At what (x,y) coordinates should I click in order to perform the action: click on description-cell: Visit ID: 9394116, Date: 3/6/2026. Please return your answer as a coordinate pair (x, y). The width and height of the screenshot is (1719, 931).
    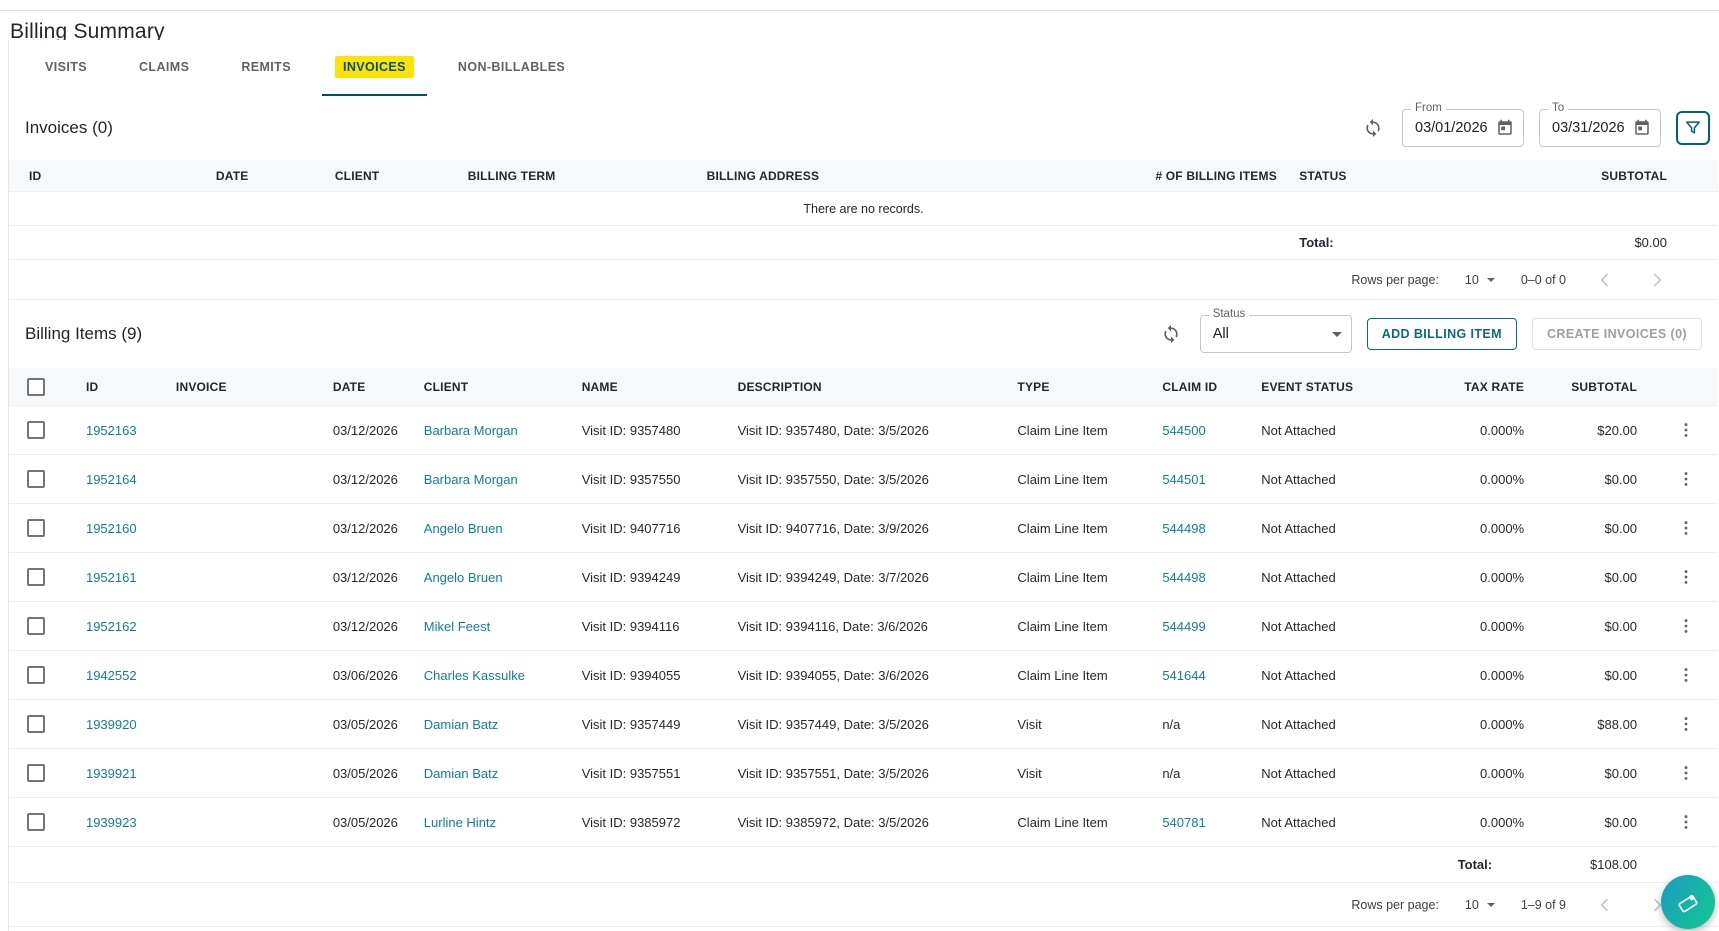
    Looking at the image, I should click on (832, 626).